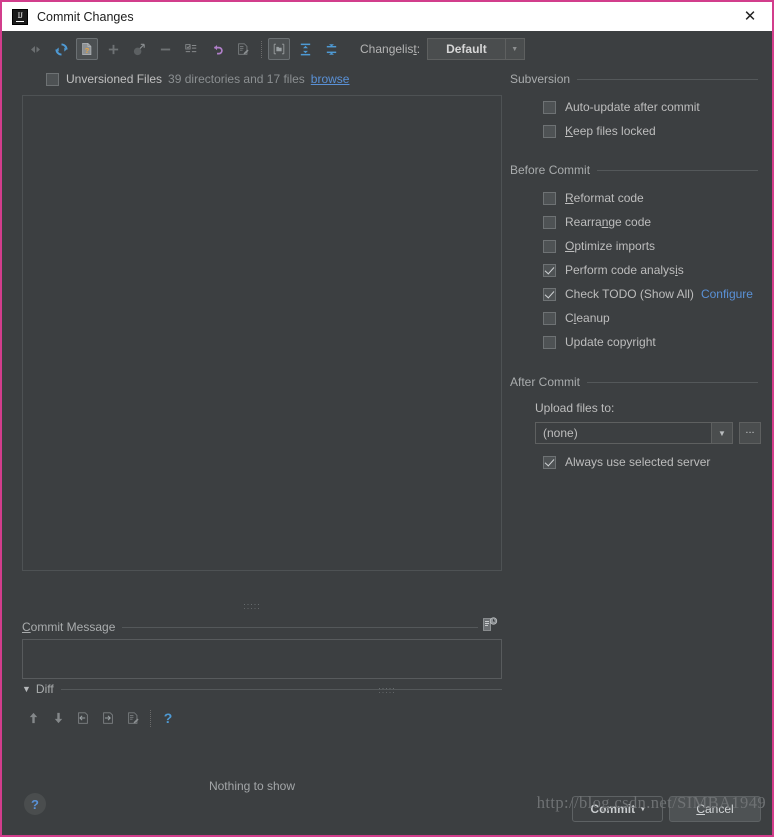 The height and width of the screenshot is (837, 774). What do you see at coordinates (641, 318) in the screenshot?
I see `cleanup-row: Cleanup` at bounding box center [641, 318].